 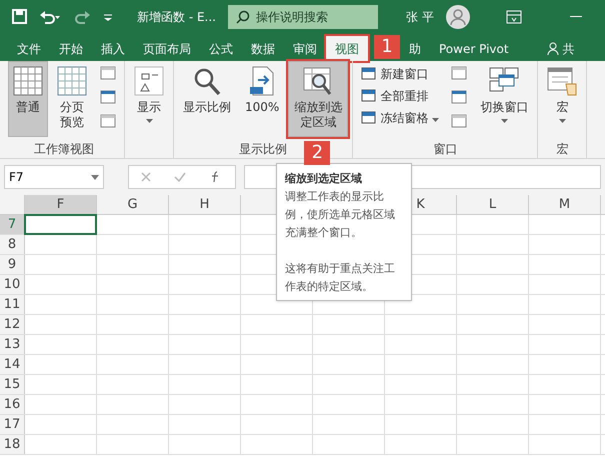 I want to click on avatar-icon, so click(x=458, y=16).